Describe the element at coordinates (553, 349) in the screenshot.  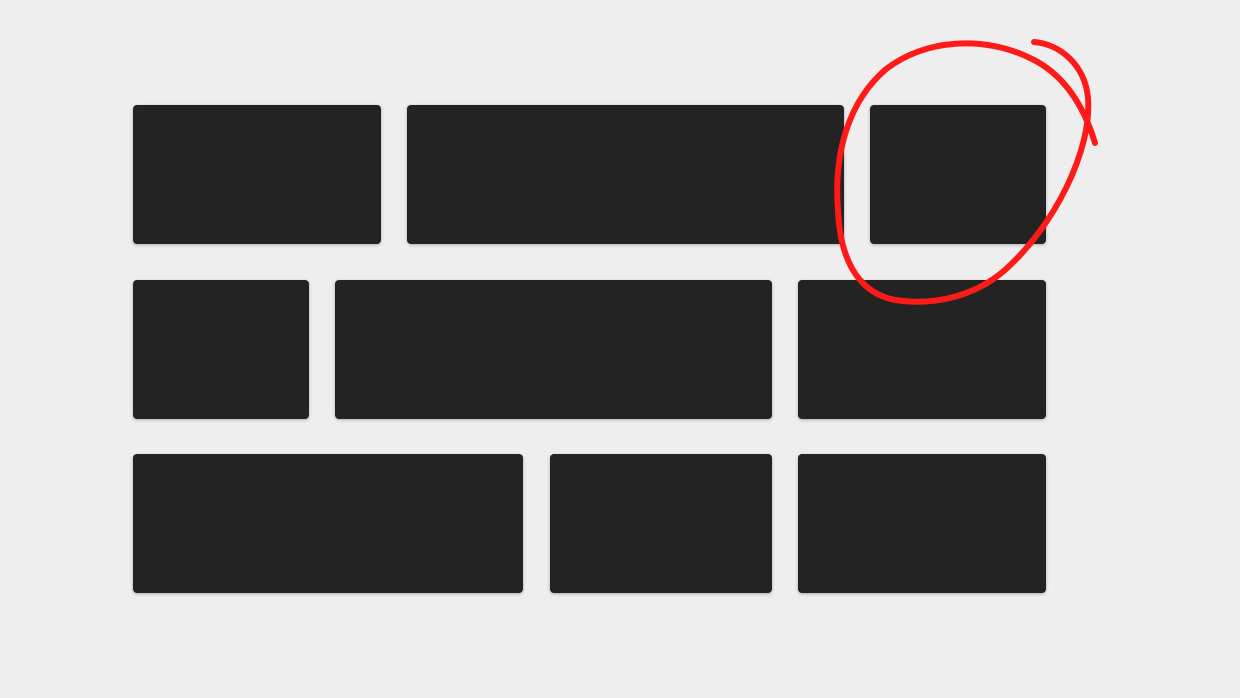
I see `tile-r2-c2` at that location.